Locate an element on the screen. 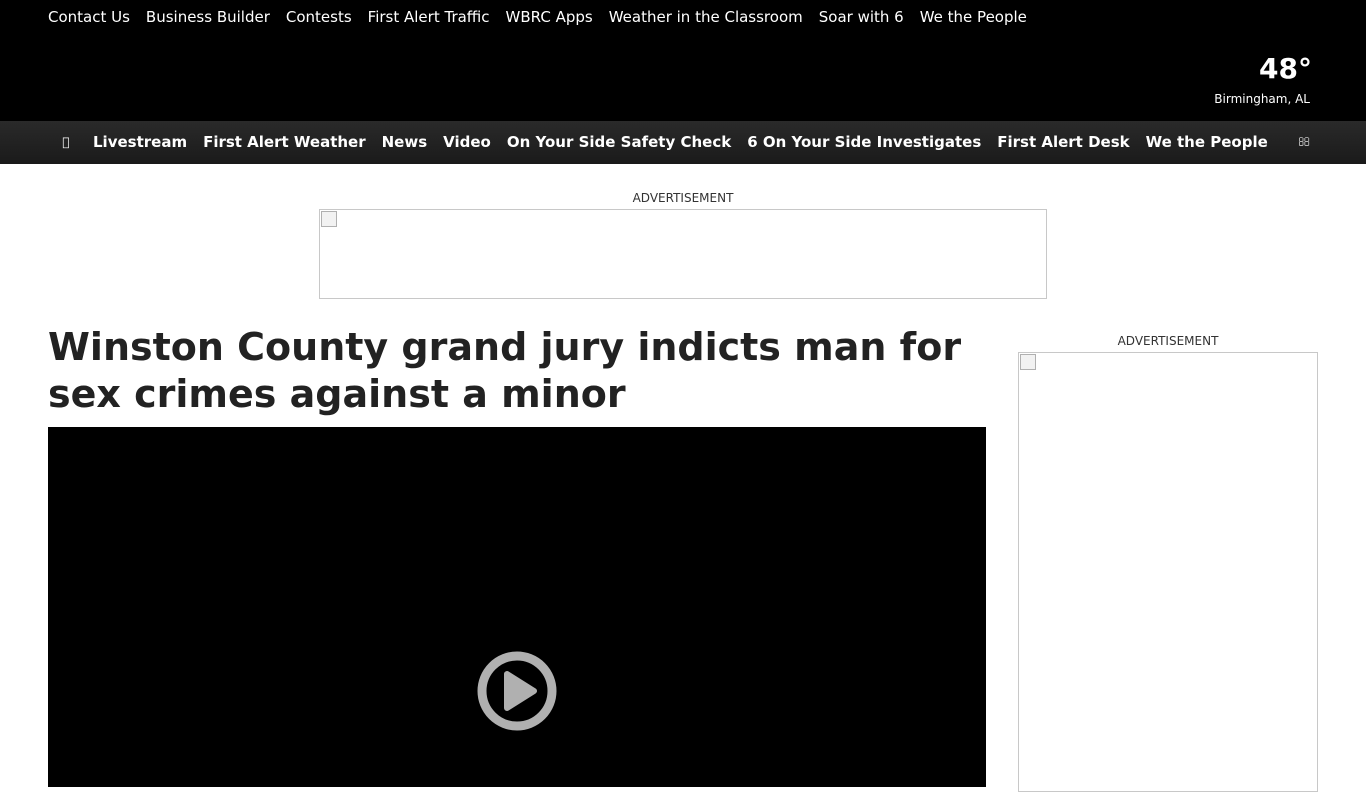 The width and height of the screenshot is (1366, 792). utility-link-weather-in-the-classroom: Weather in the Classroom is located at coordinates (706, 17).